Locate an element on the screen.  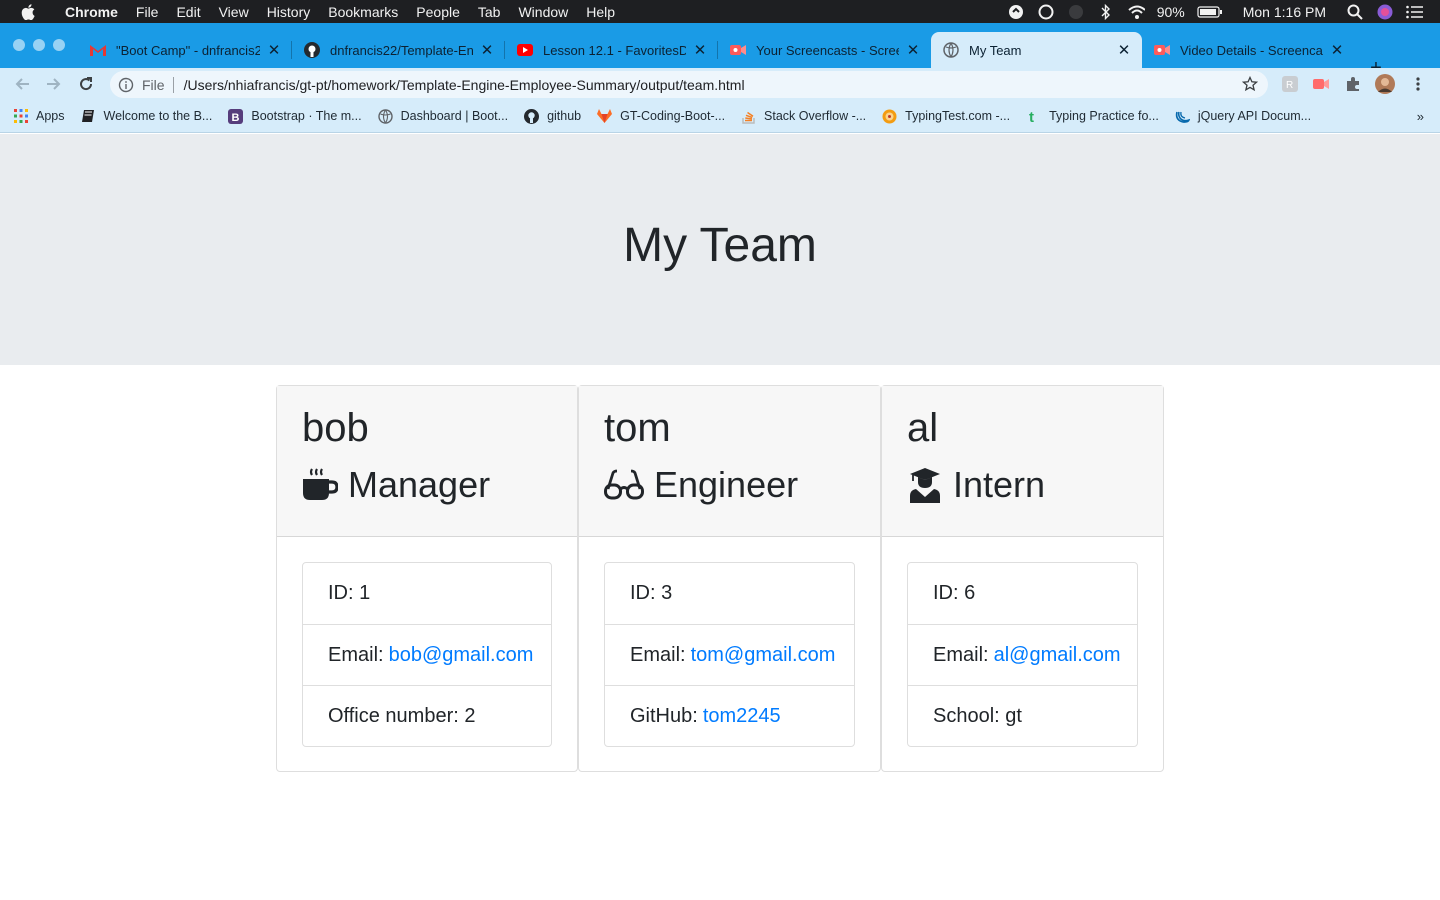
tab-title: Video Details - Screencastify is located at coordinates (1251, 50).